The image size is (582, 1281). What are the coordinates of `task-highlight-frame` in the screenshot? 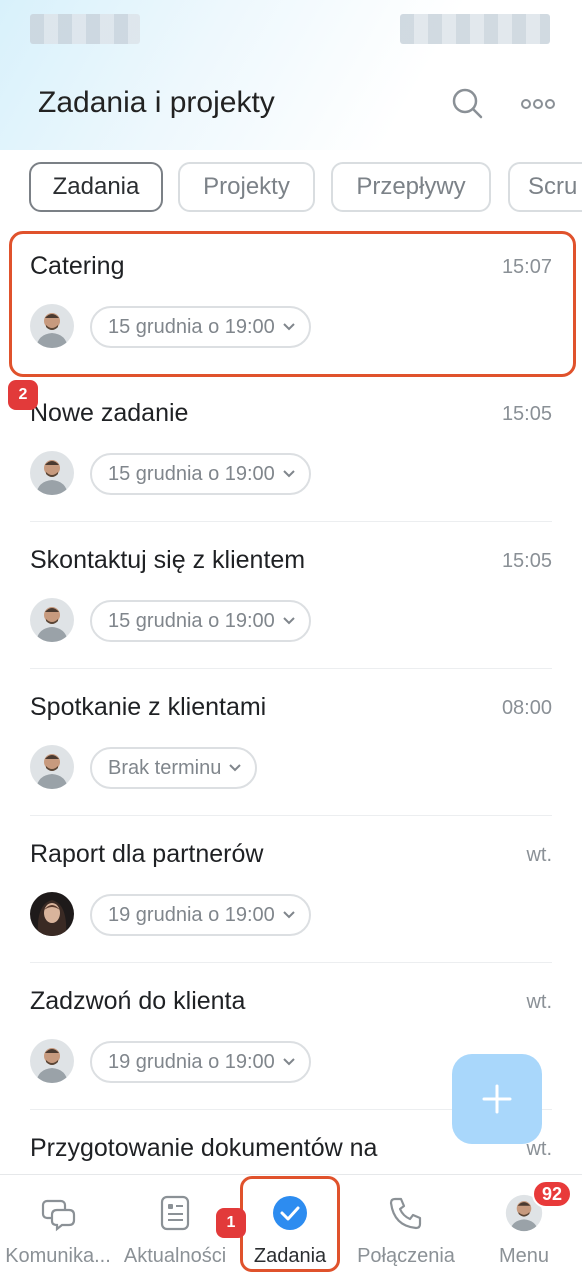 It's located at (292, 304).